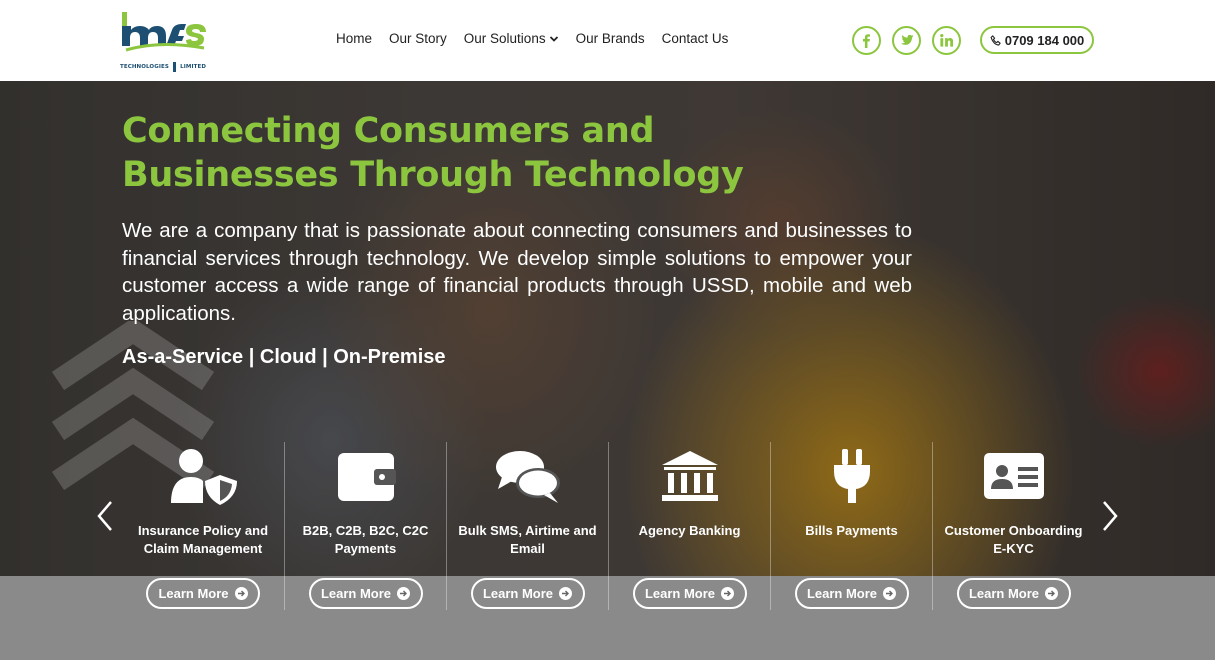 The width and height of the screenshot is (1215, 660). What do you see at coordinates (284, 357) in the screenshot?
I see `hero-tagline: As-a-Service | Cloud | On-Premise` at bounding box center [284, 357].